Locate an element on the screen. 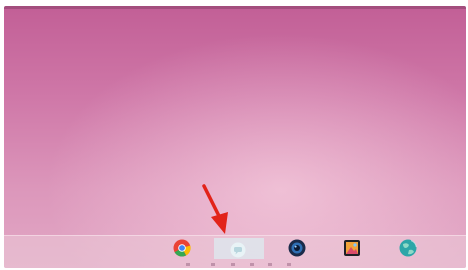  globe-icon-graphic is located at coordinates (408, 248).